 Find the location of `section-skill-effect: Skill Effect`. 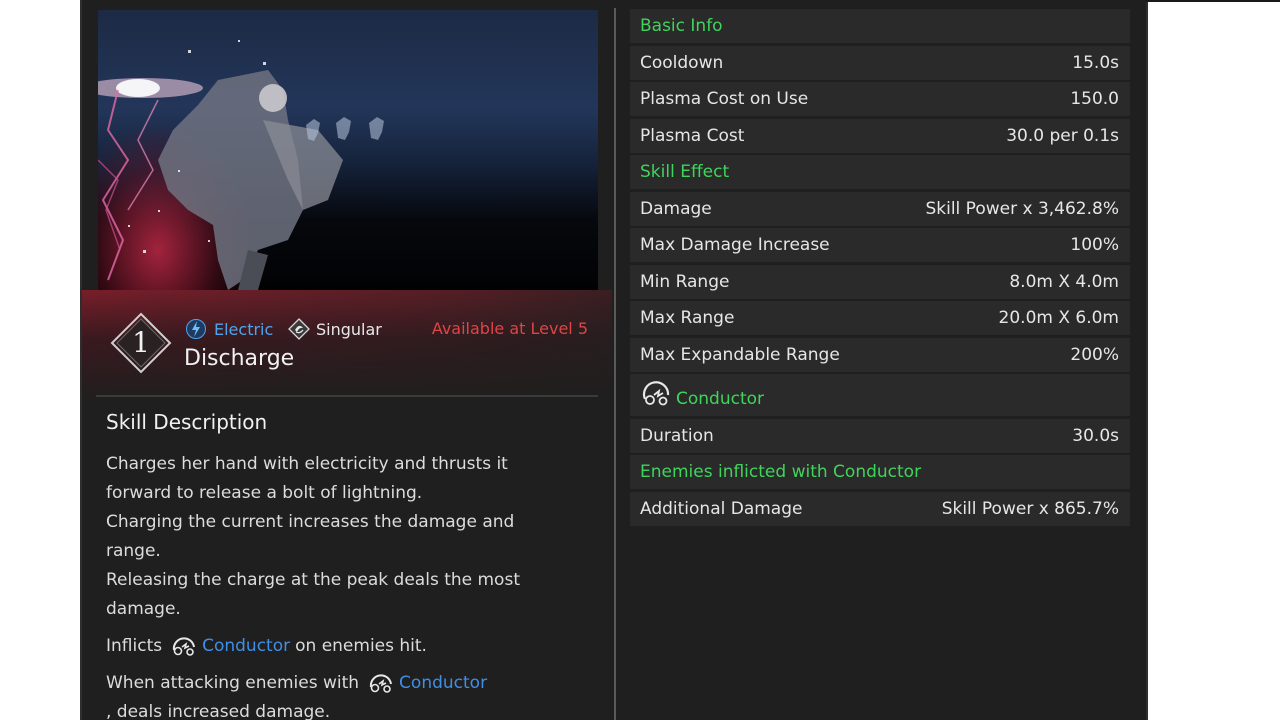

section-skill-effect: Skill Effect is located at coordinates (880, 172).